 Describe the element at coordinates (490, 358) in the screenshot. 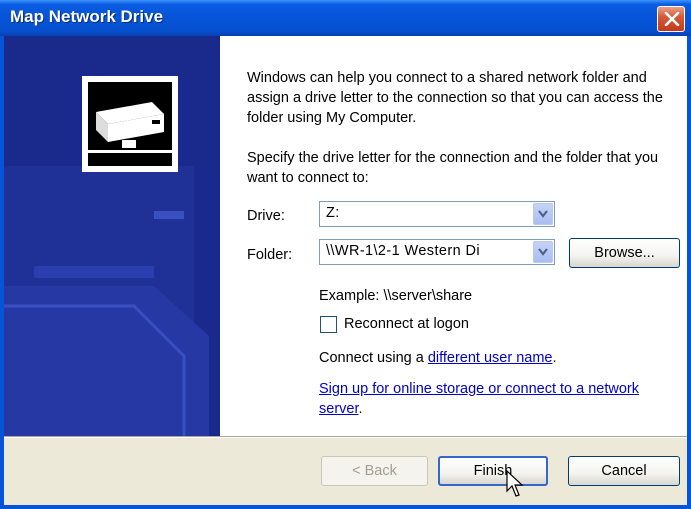

I see `different-user-name-link: different user name` at that location.